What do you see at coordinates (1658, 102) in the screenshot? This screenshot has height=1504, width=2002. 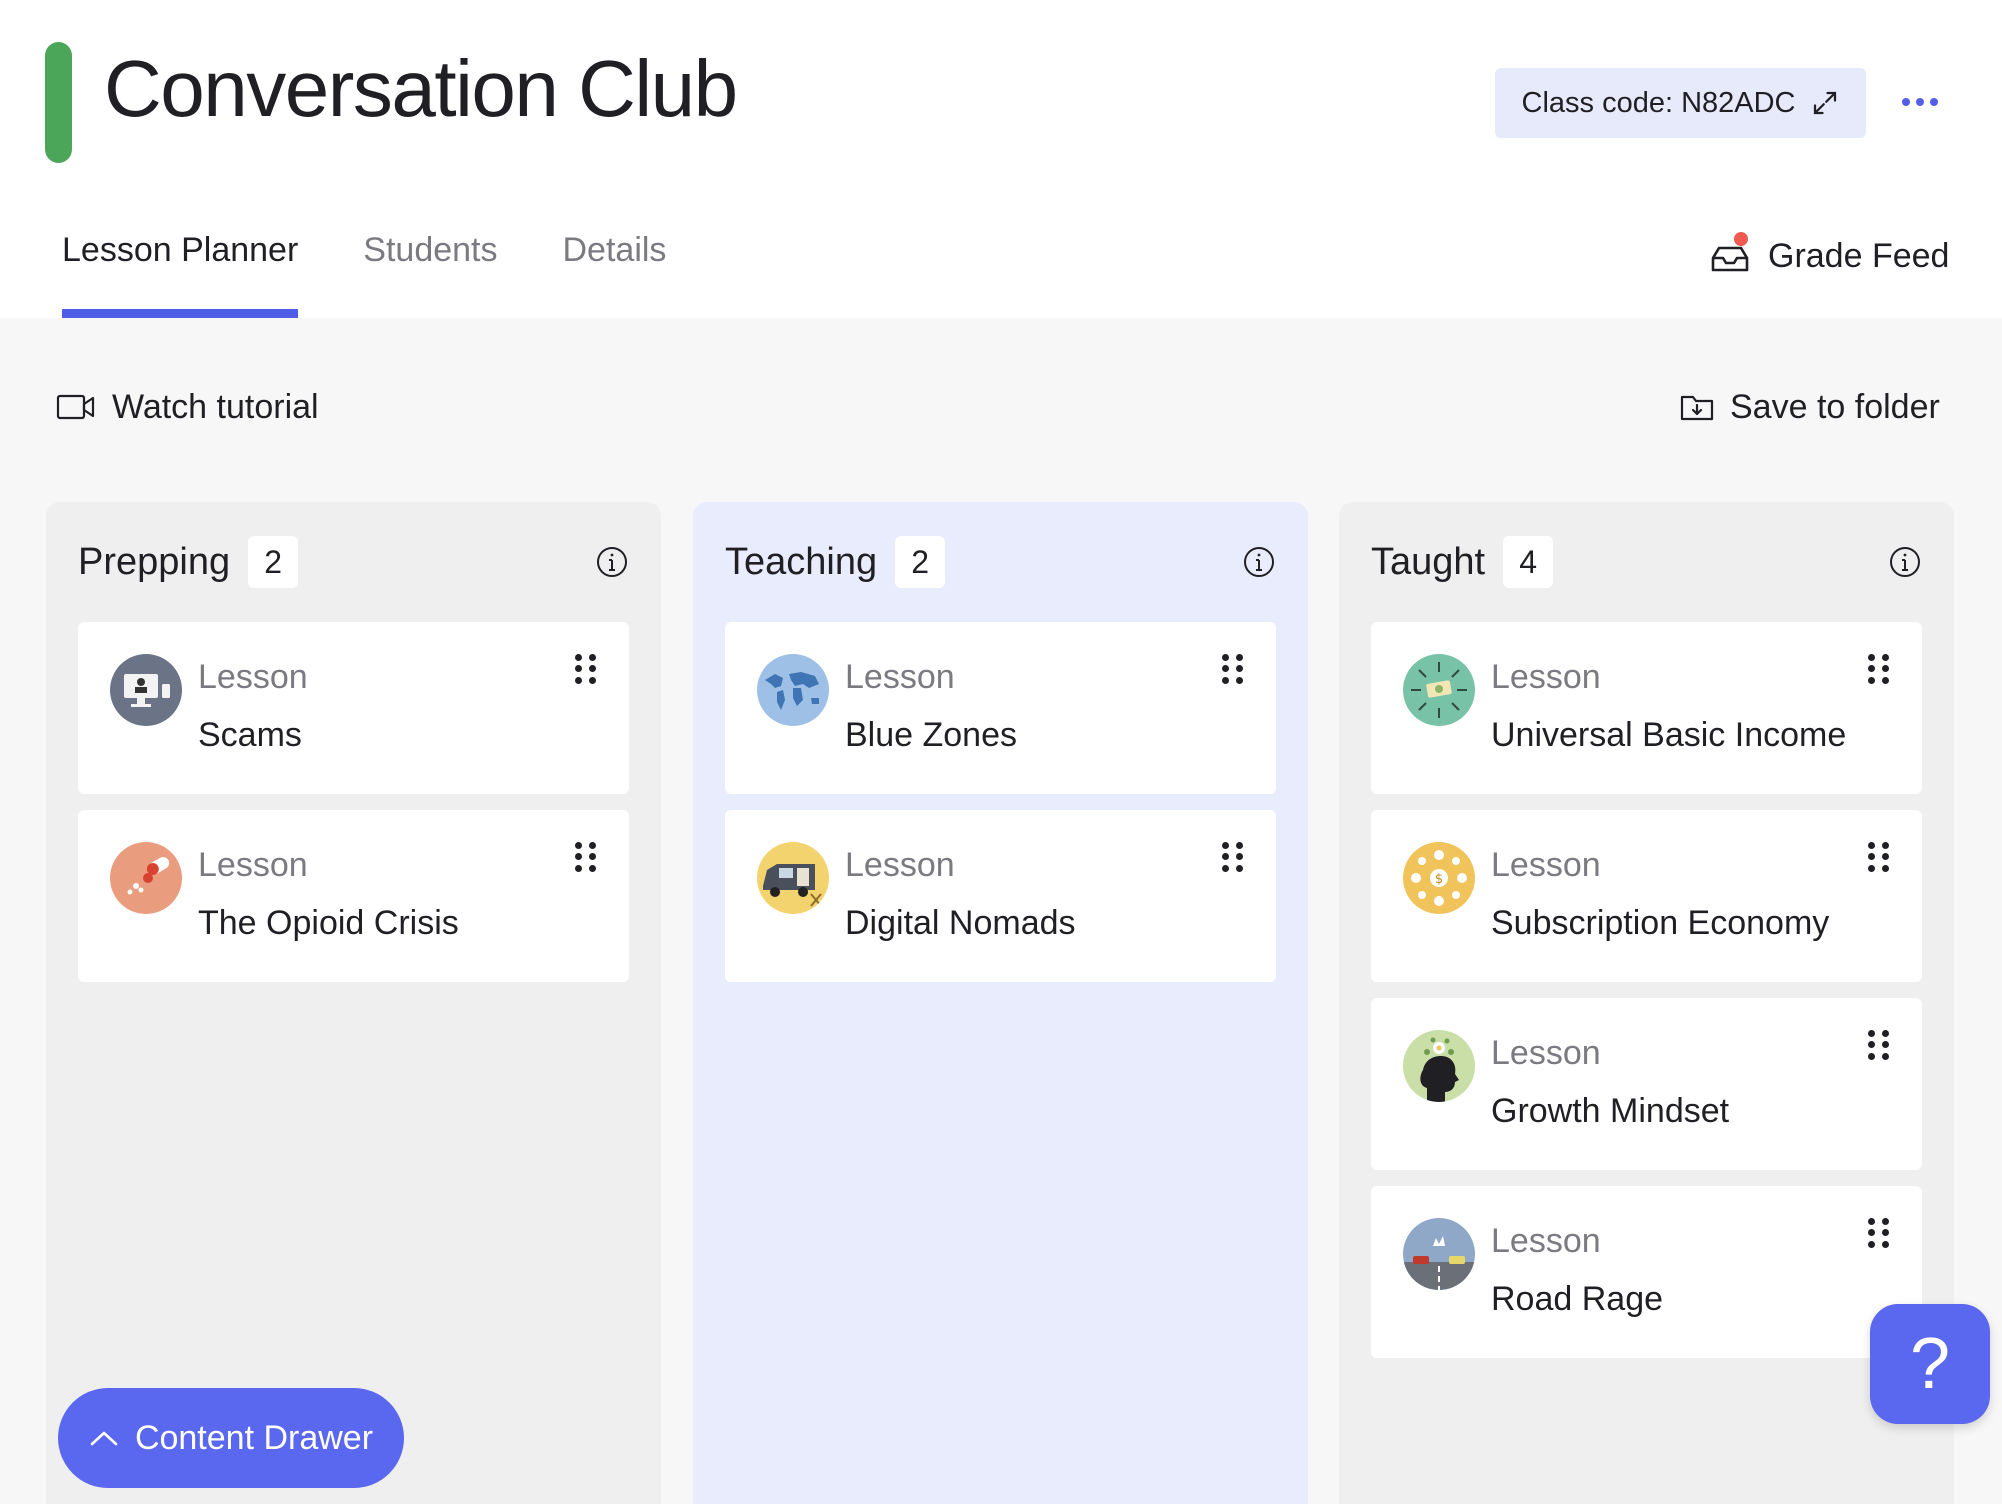 I see `class-code-label: Class code: N82ADC` at bounding box center [1658, 102].